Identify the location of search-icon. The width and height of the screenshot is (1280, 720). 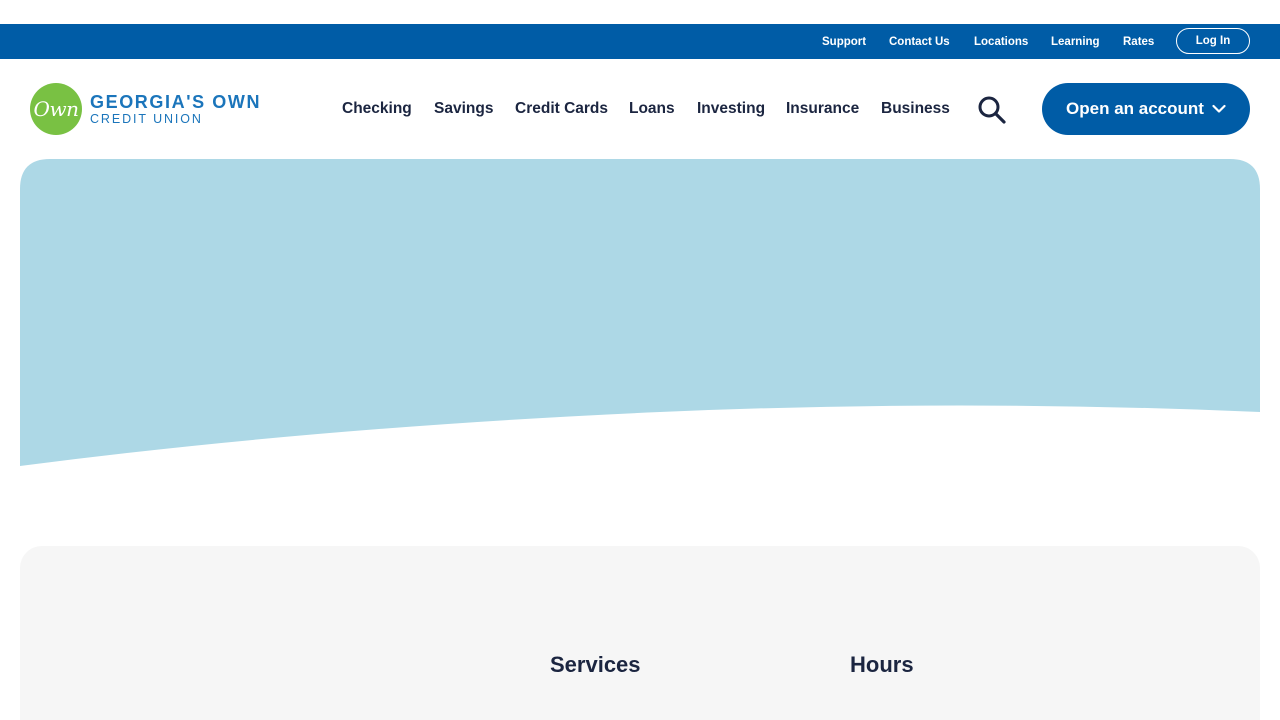
(992, 110).